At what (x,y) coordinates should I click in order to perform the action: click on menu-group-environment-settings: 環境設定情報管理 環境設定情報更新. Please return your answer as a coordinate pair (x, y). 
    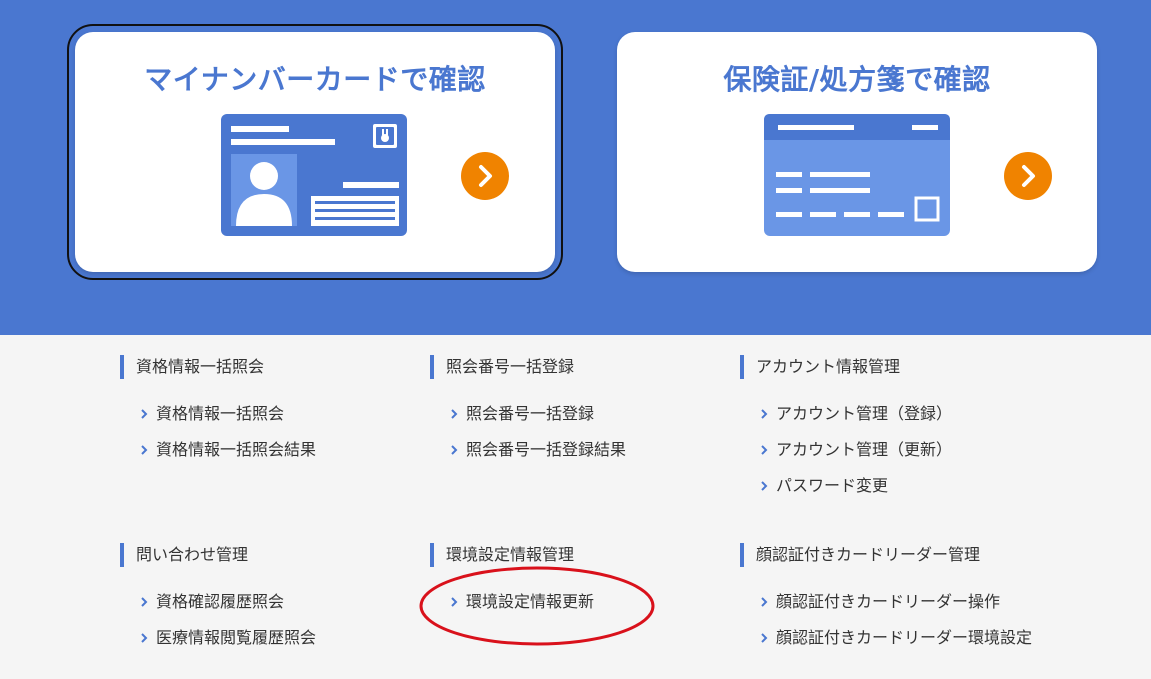
    Looking at the image, I should click on (580, 585).